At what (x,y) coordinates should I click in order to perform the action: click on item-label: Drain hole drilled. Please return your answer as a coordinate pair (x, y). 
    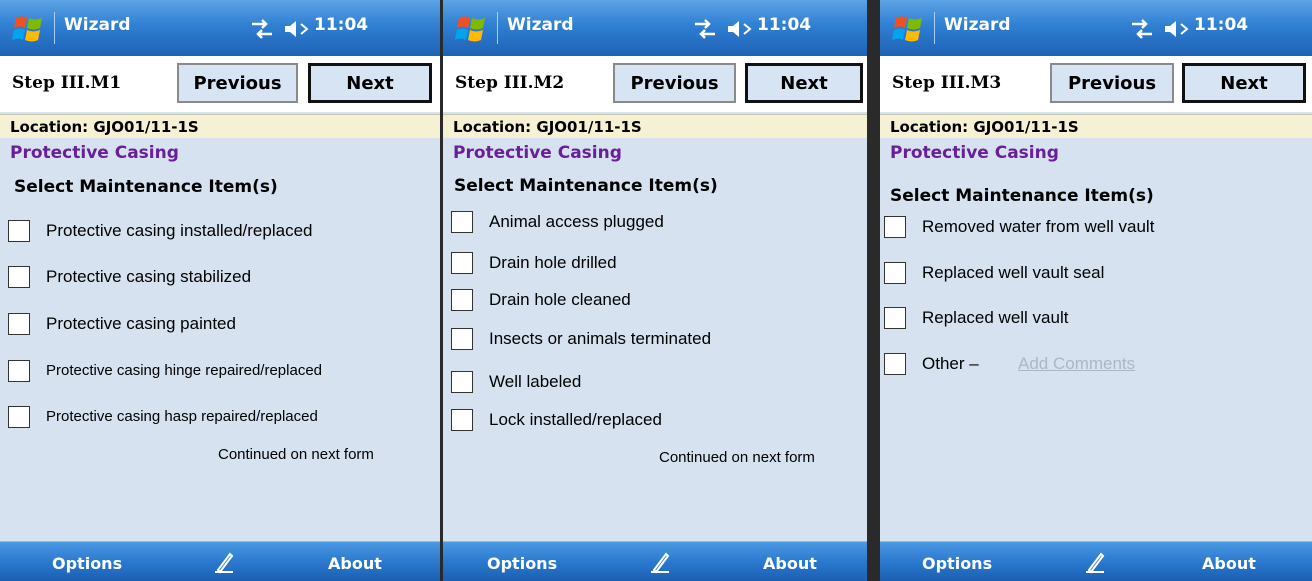
    Looking at the image, I should click on (553, 262).